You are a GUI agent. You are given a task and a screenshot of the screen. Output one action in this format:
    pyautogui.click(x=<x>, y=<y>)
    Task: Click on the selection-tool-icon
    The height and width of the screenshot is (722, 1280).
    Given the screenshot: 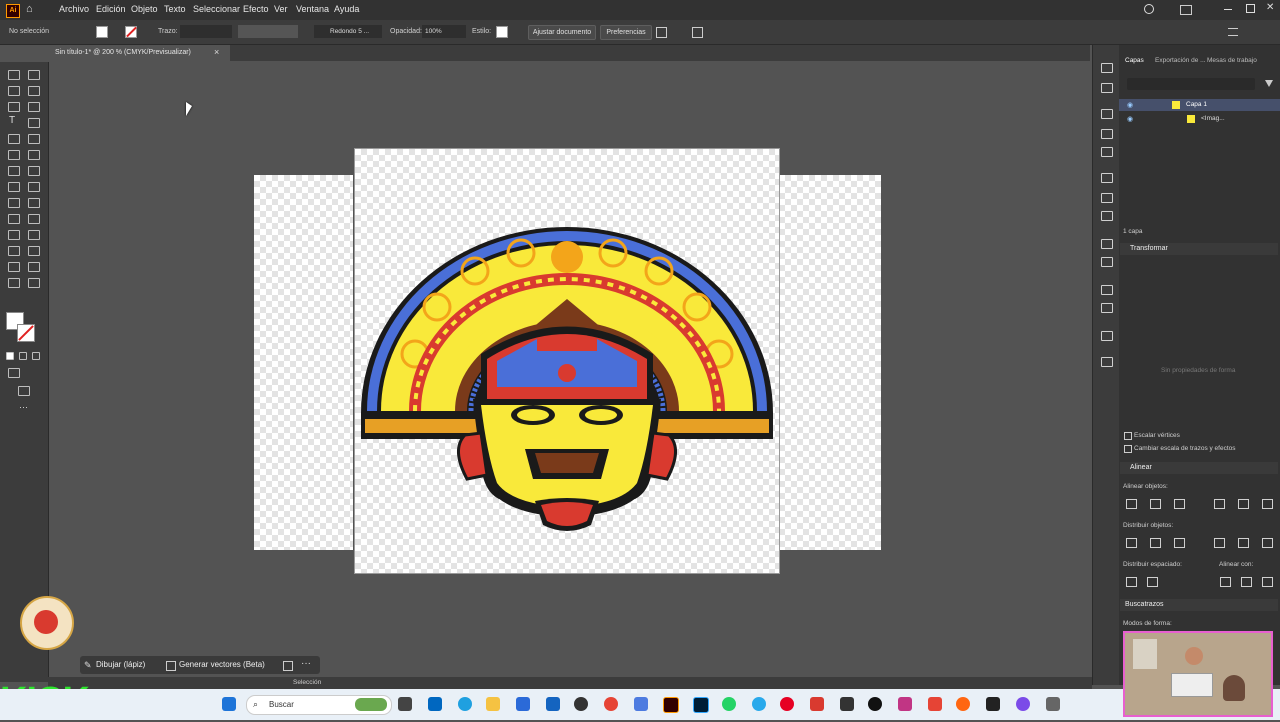 What is the action you would take?
    pyautogui.click(x=14, y=75)
    